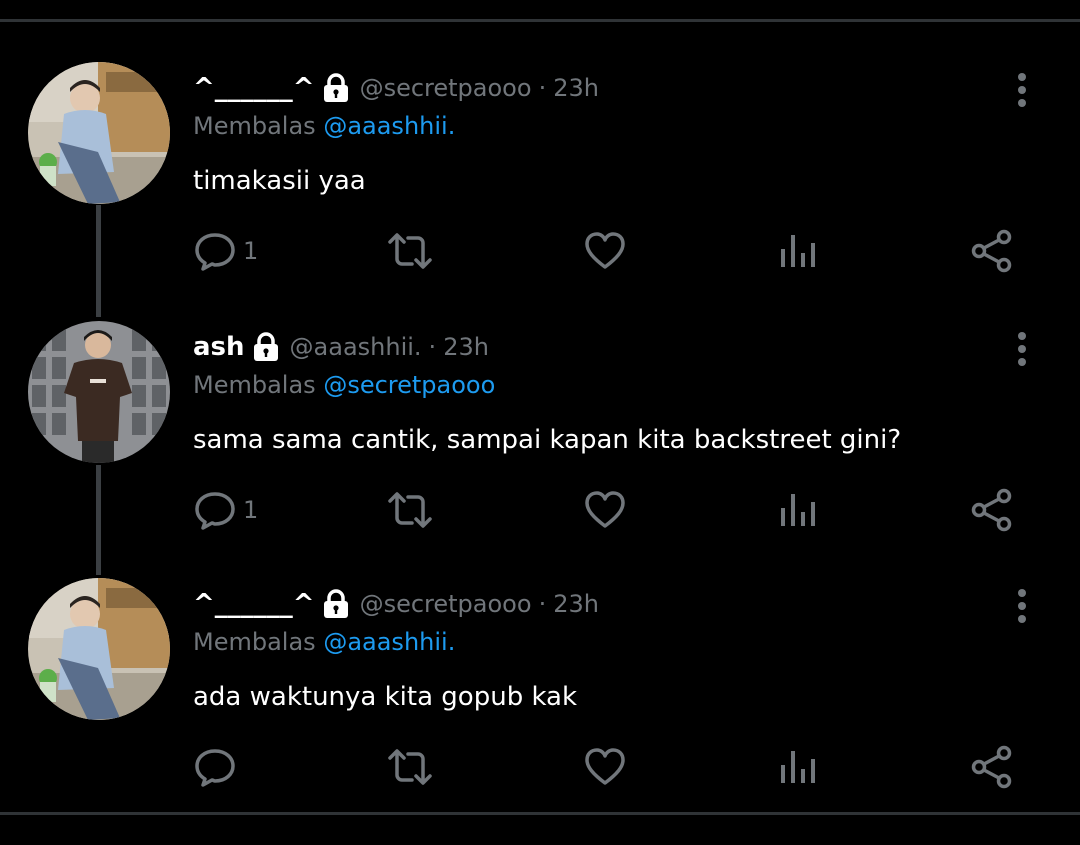 This screenshot has height=845, width=1080. Describe the element at coordinates (540, 813) in the screenshot. I see `bottom-divider` at that location.